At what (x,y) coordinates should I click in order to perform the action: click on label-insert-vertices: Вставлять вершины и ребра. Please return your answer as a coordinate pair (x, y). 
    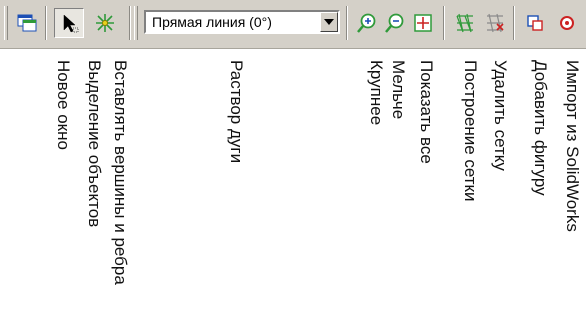
    Looking at the image, I should click on (120, 172).